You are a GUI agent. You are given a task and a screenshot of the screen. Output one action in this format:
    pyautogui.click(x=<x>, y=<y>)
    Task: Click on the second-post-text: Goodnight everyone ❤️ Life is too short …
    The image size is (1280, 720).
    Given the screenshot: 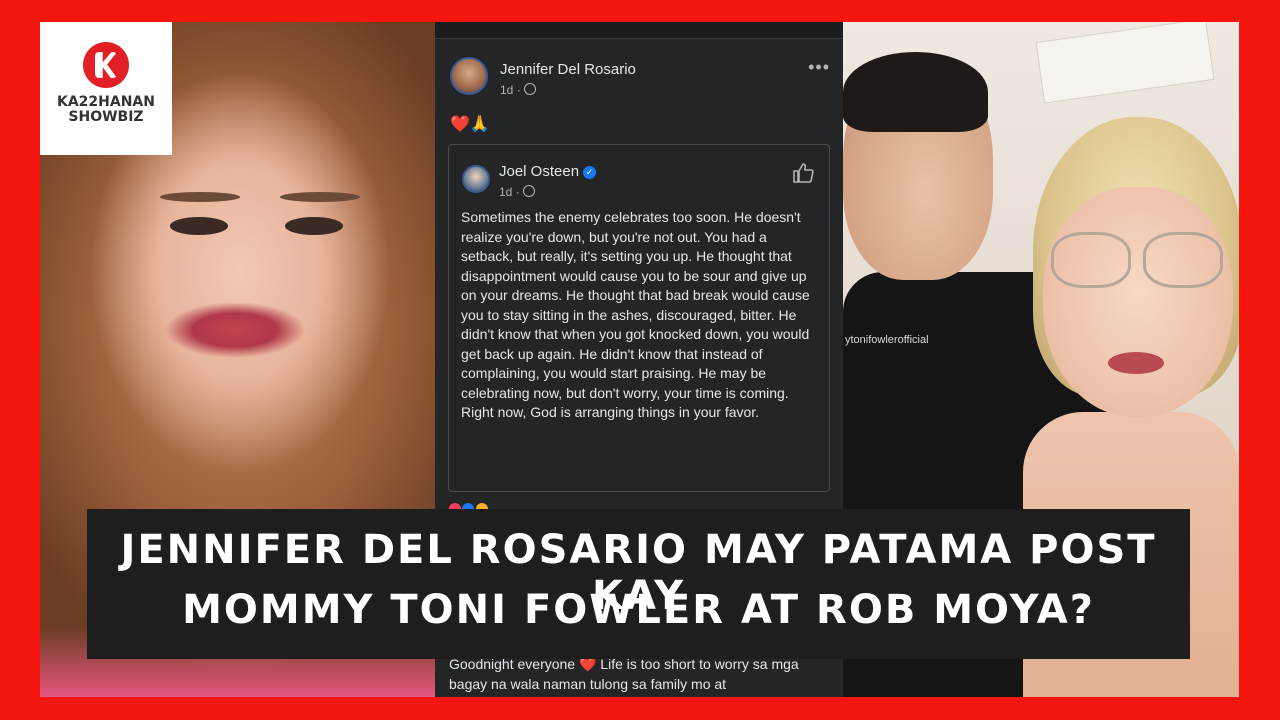 What is the action you would take?
    pyautogui.click(x=624, y=674)
    